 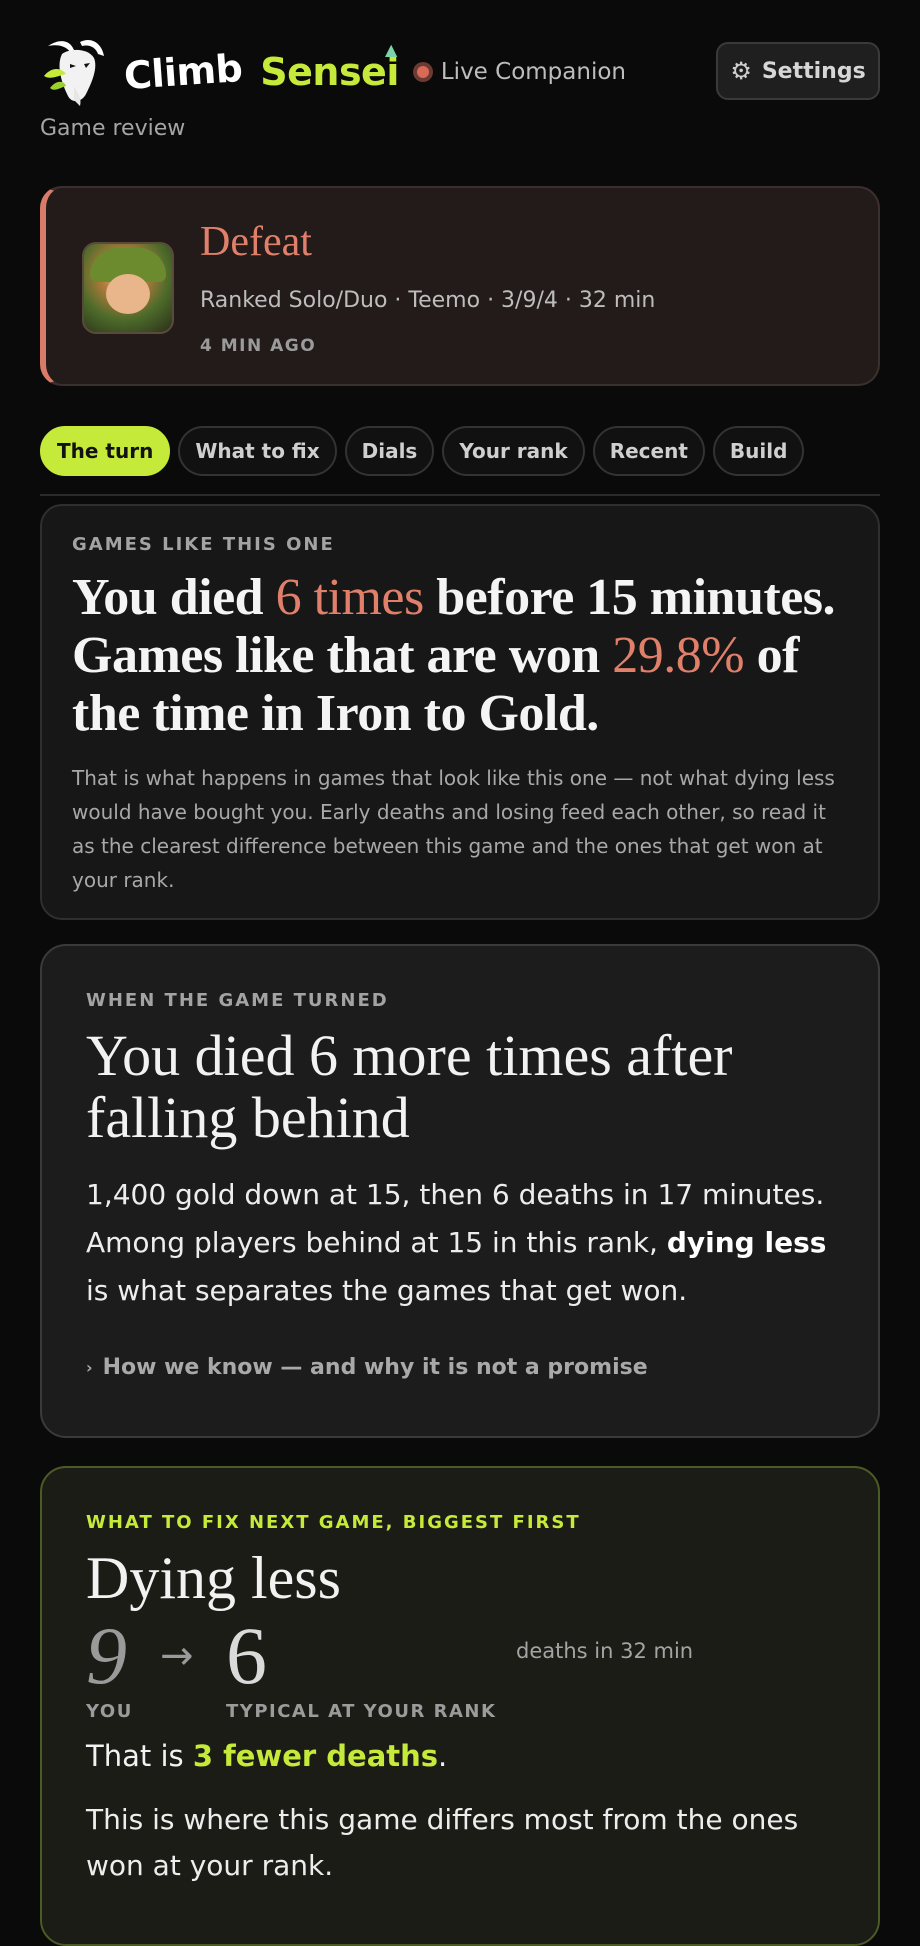 What do you see at coordinates (428, 300) in the screenshot?
I see `result-meta: Ranked Solo/Duo · Teemo · 3/9/4 · 32 min` at bounding box center [428, 300].